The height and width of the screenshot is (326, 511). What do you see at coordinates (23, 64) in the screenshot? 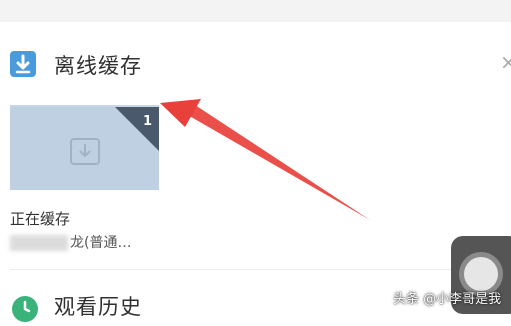
I see `download-icon` at bounding box center [23, 64].